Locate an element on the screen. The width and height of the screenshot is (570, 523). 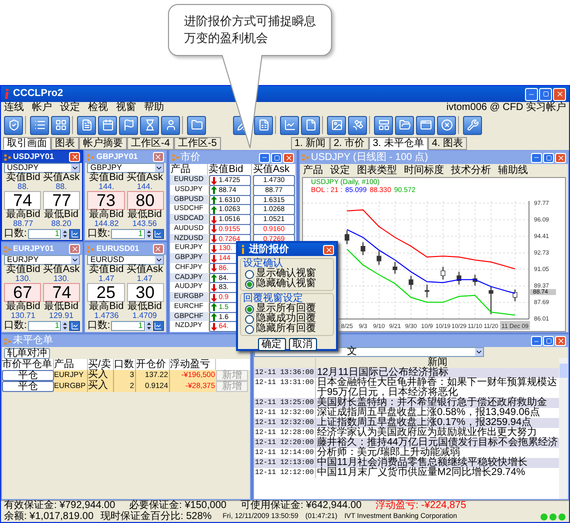
hedge-button: 轧单对冲 is located at coordinates (27, 353).